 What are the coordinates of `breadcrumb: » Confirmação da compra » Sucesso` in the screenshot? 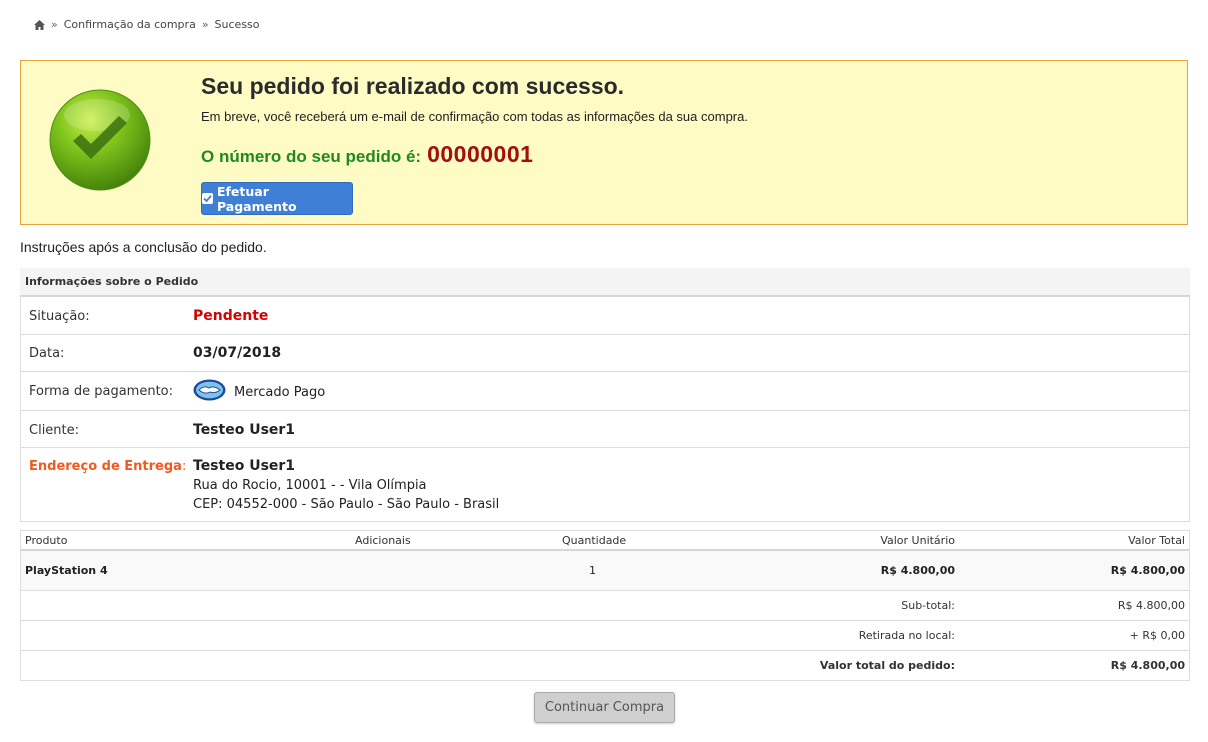 It's located at (147, 24).